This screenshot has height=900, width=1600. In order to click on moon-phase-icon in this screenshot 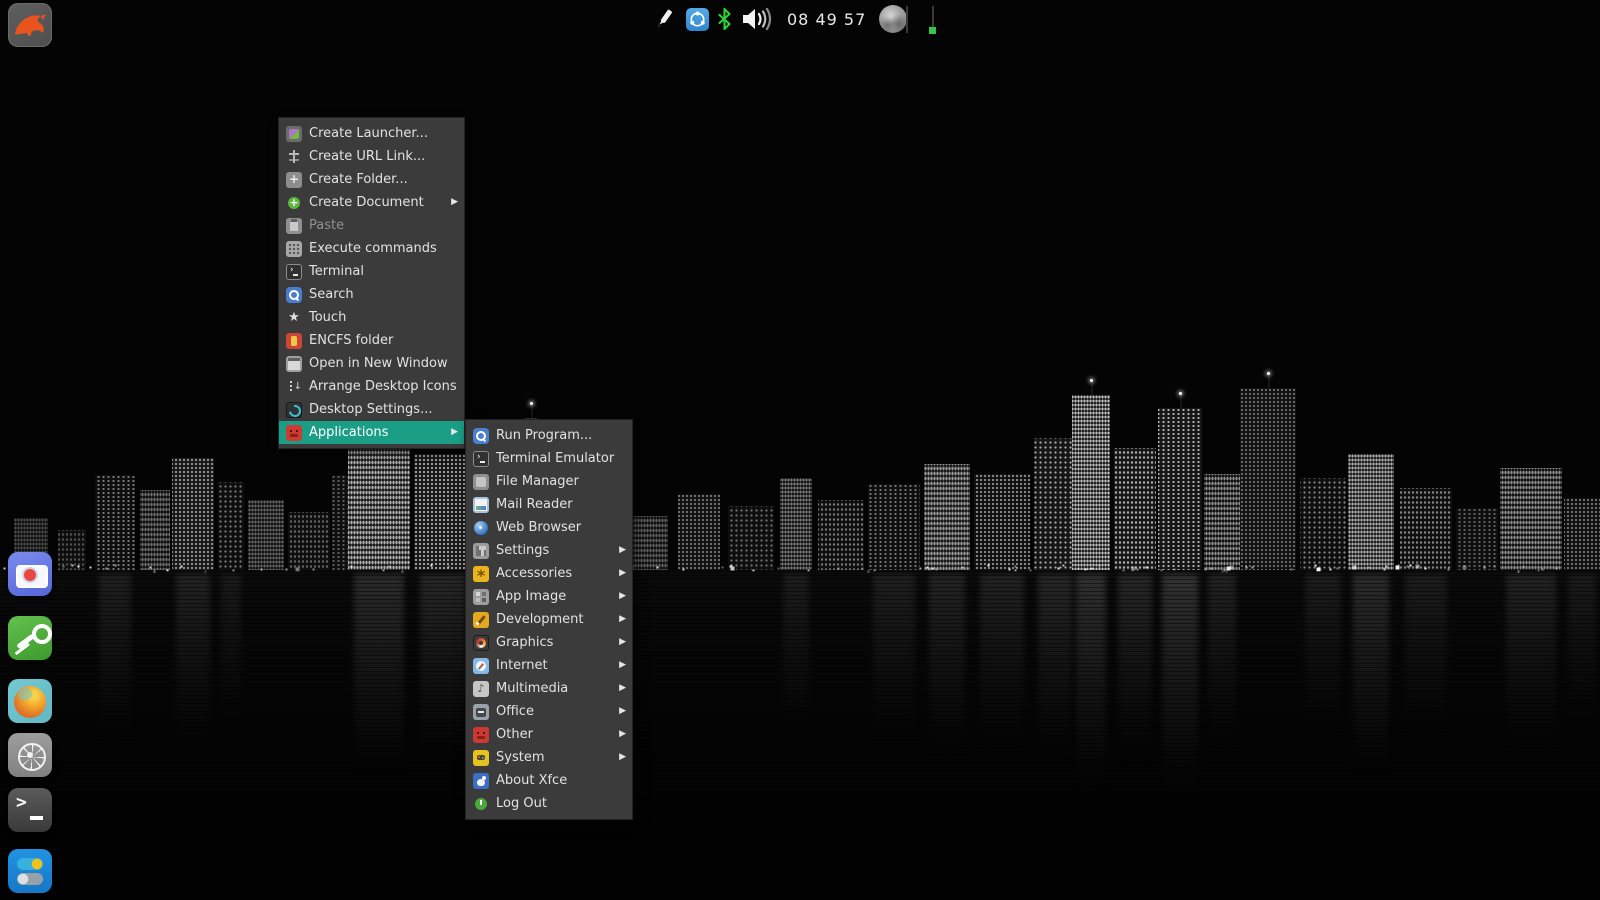, I will do `click(893, 19)`.